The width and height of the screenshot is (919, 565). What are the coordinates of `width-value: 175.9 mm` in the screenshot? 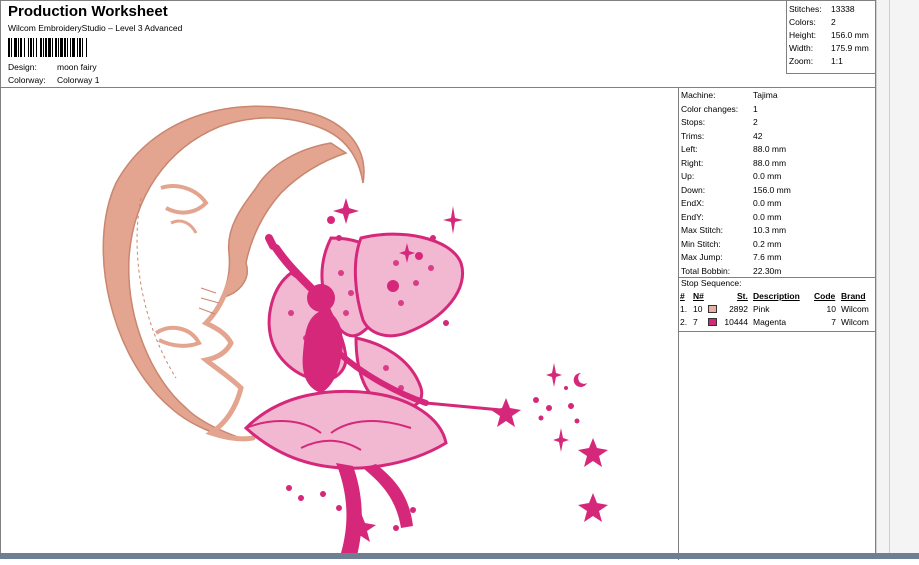 It's located at (850, 48).